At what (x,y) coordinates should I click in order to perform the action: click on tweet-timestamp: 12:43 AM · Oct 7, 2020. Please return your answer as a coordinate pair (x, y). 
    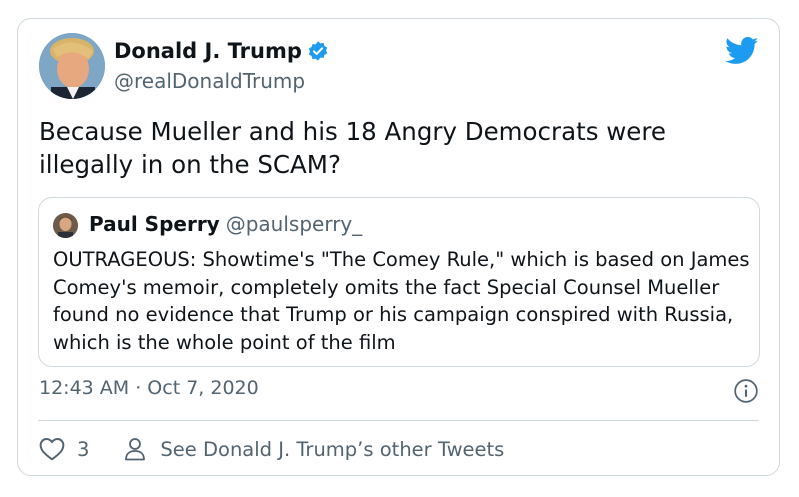
    Looking at the image, I should click on (149, 388).